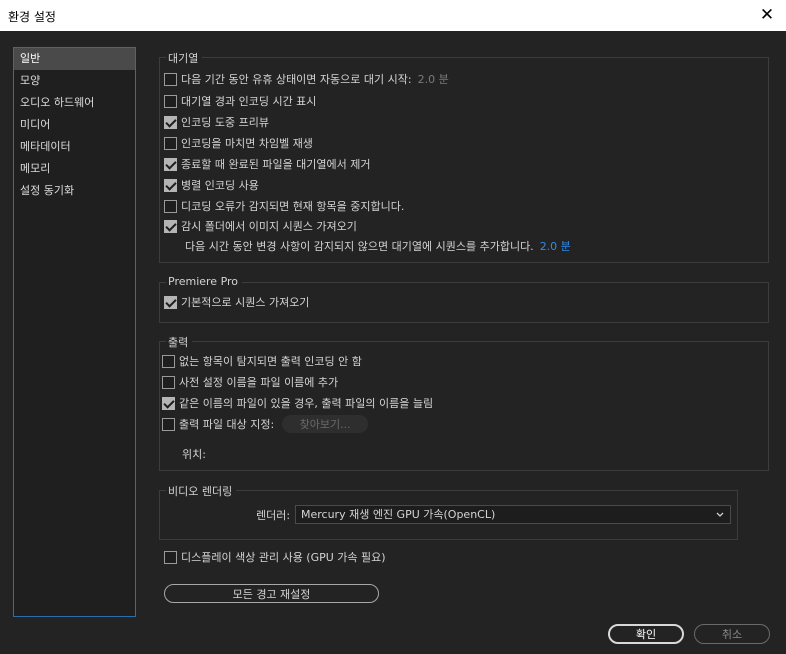 The image size is (786, 654). I want to click on stop-on-decode-error-label: 디코딩 오류가 감지되면 현재 항목을 중지합니다., so click(293, 206).